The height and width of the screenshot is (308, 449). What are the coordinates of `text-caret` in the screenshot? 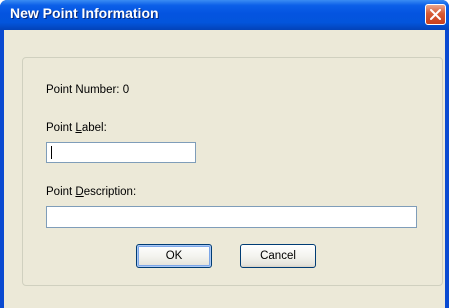 It's located at (51, 152).